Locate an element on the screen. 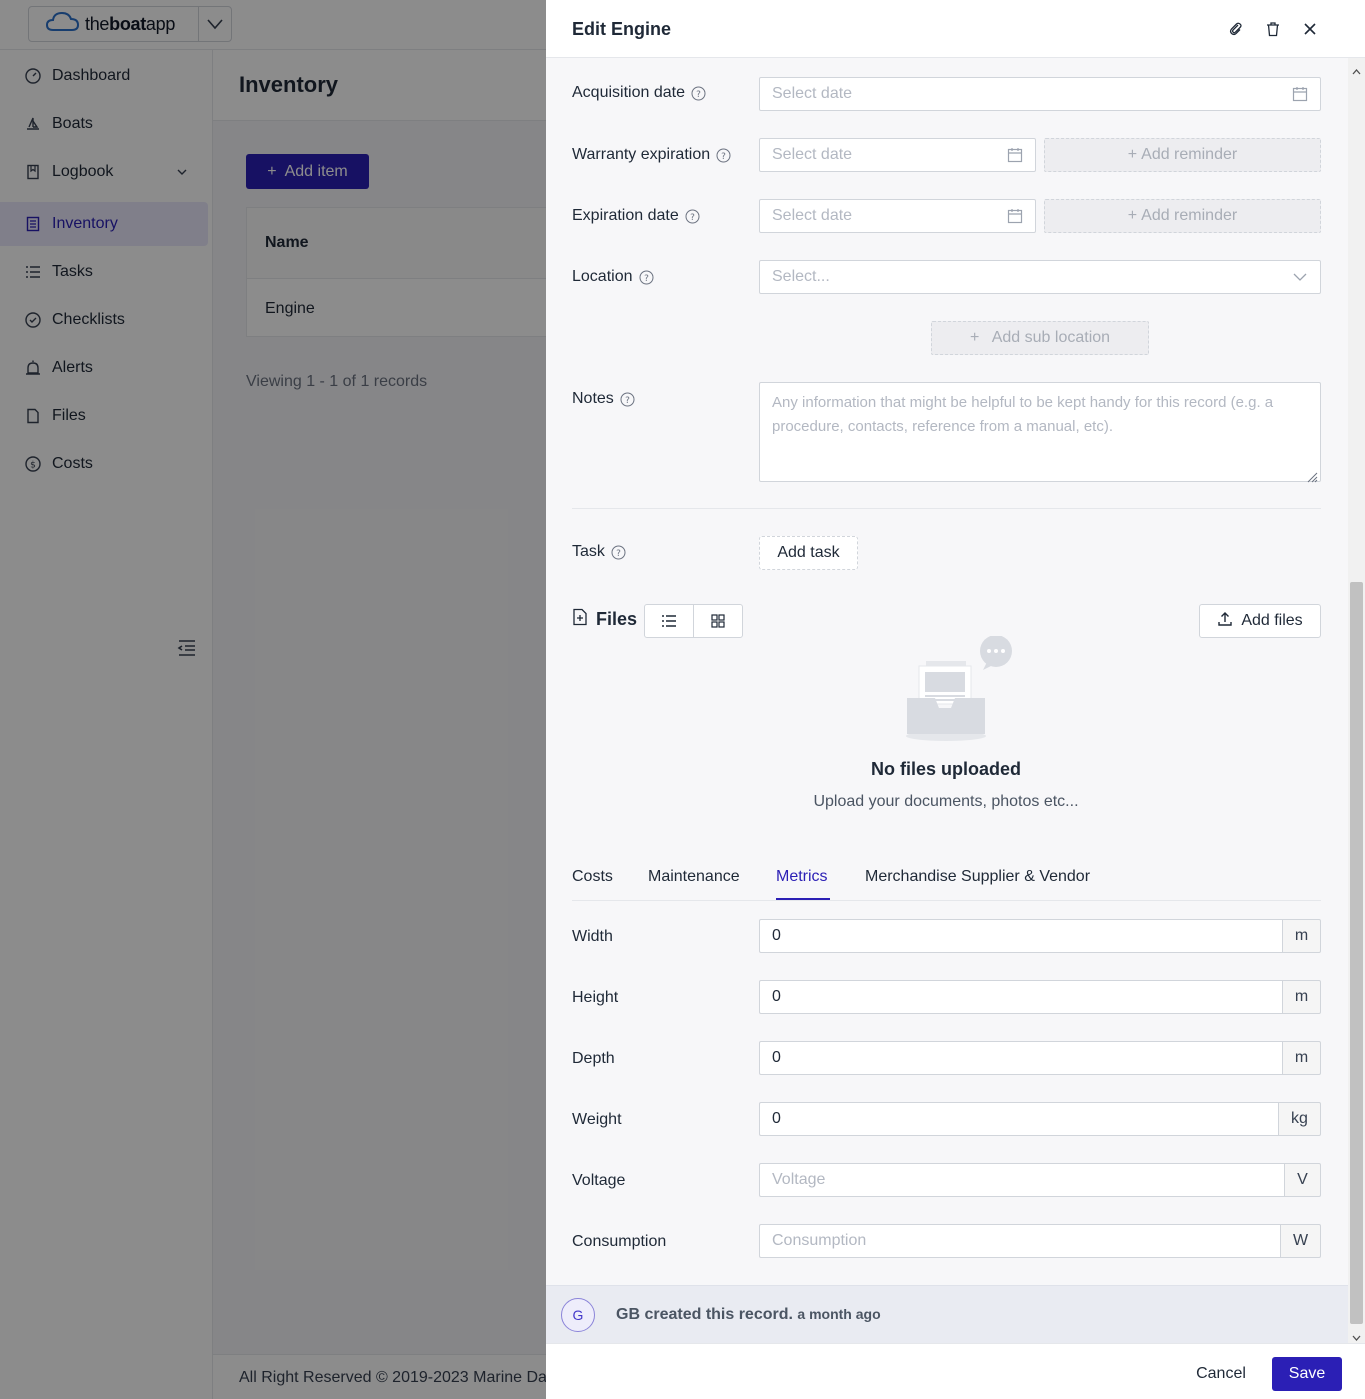 The width and height of the screenshot is (1365, 1399). chevron-down-icon is located at coordinates (1300, 277).